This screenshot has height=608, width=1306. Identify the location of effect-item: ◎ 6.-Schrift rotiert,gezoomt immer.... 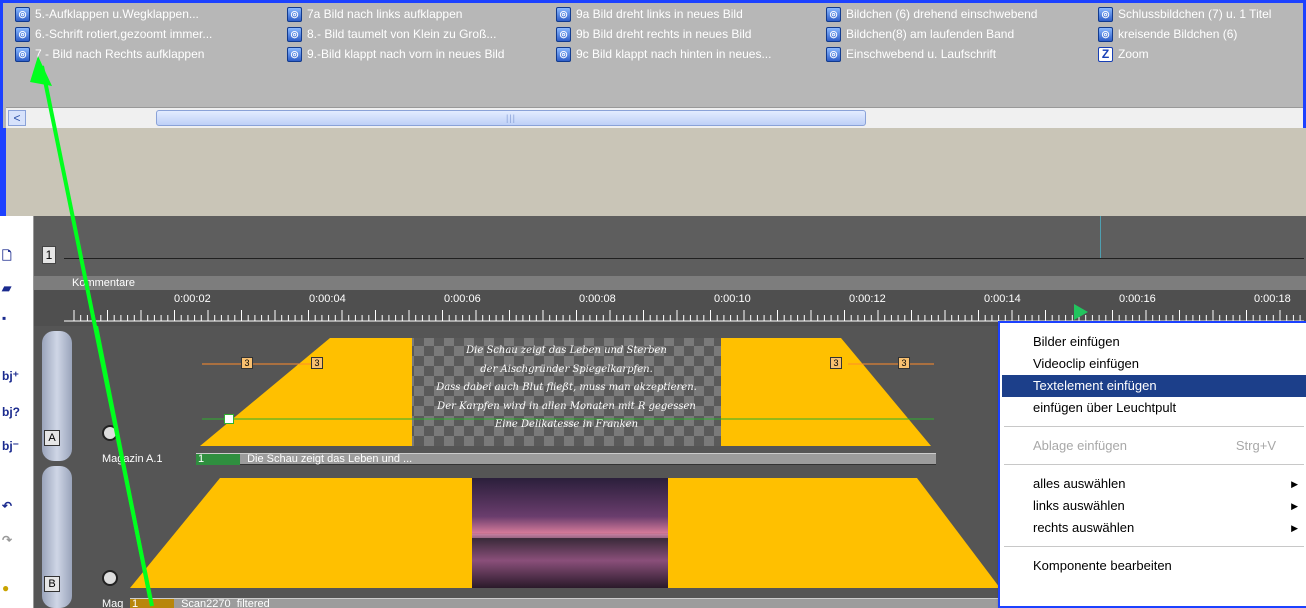
(113, 34).